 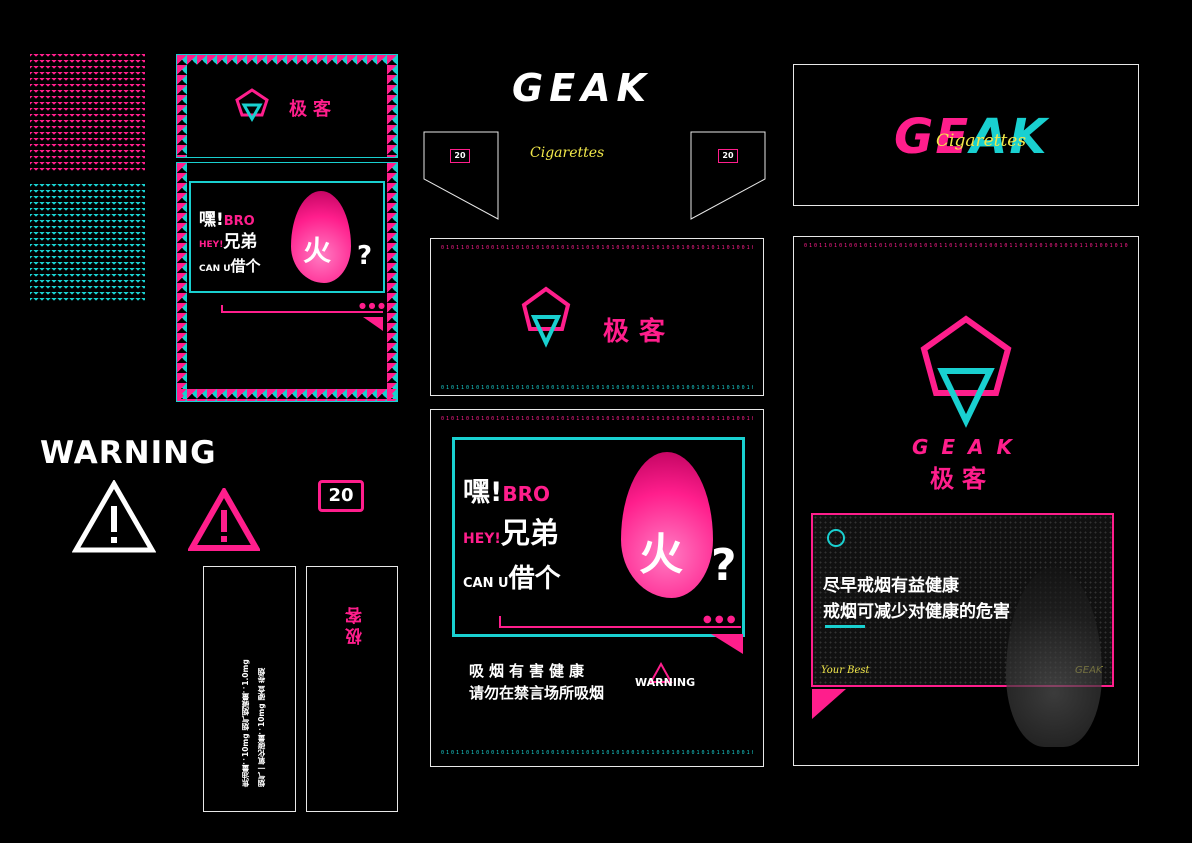 I want to click on small-front-panel: 嘿!BRO HEY!兄弟 CAN U借个 火 ? ● ● ●, so click(x=287, y=282).